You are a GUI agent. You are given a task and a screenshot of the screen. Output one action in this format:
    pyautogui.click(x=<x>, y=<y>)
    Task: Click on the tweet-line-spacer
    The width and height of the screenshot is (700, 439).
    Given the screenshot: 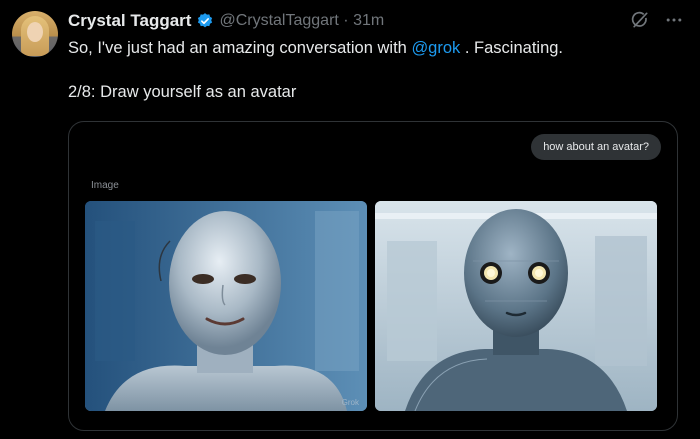 What is the action you would take?
    pyautogui.click(x=373, y=70)
    